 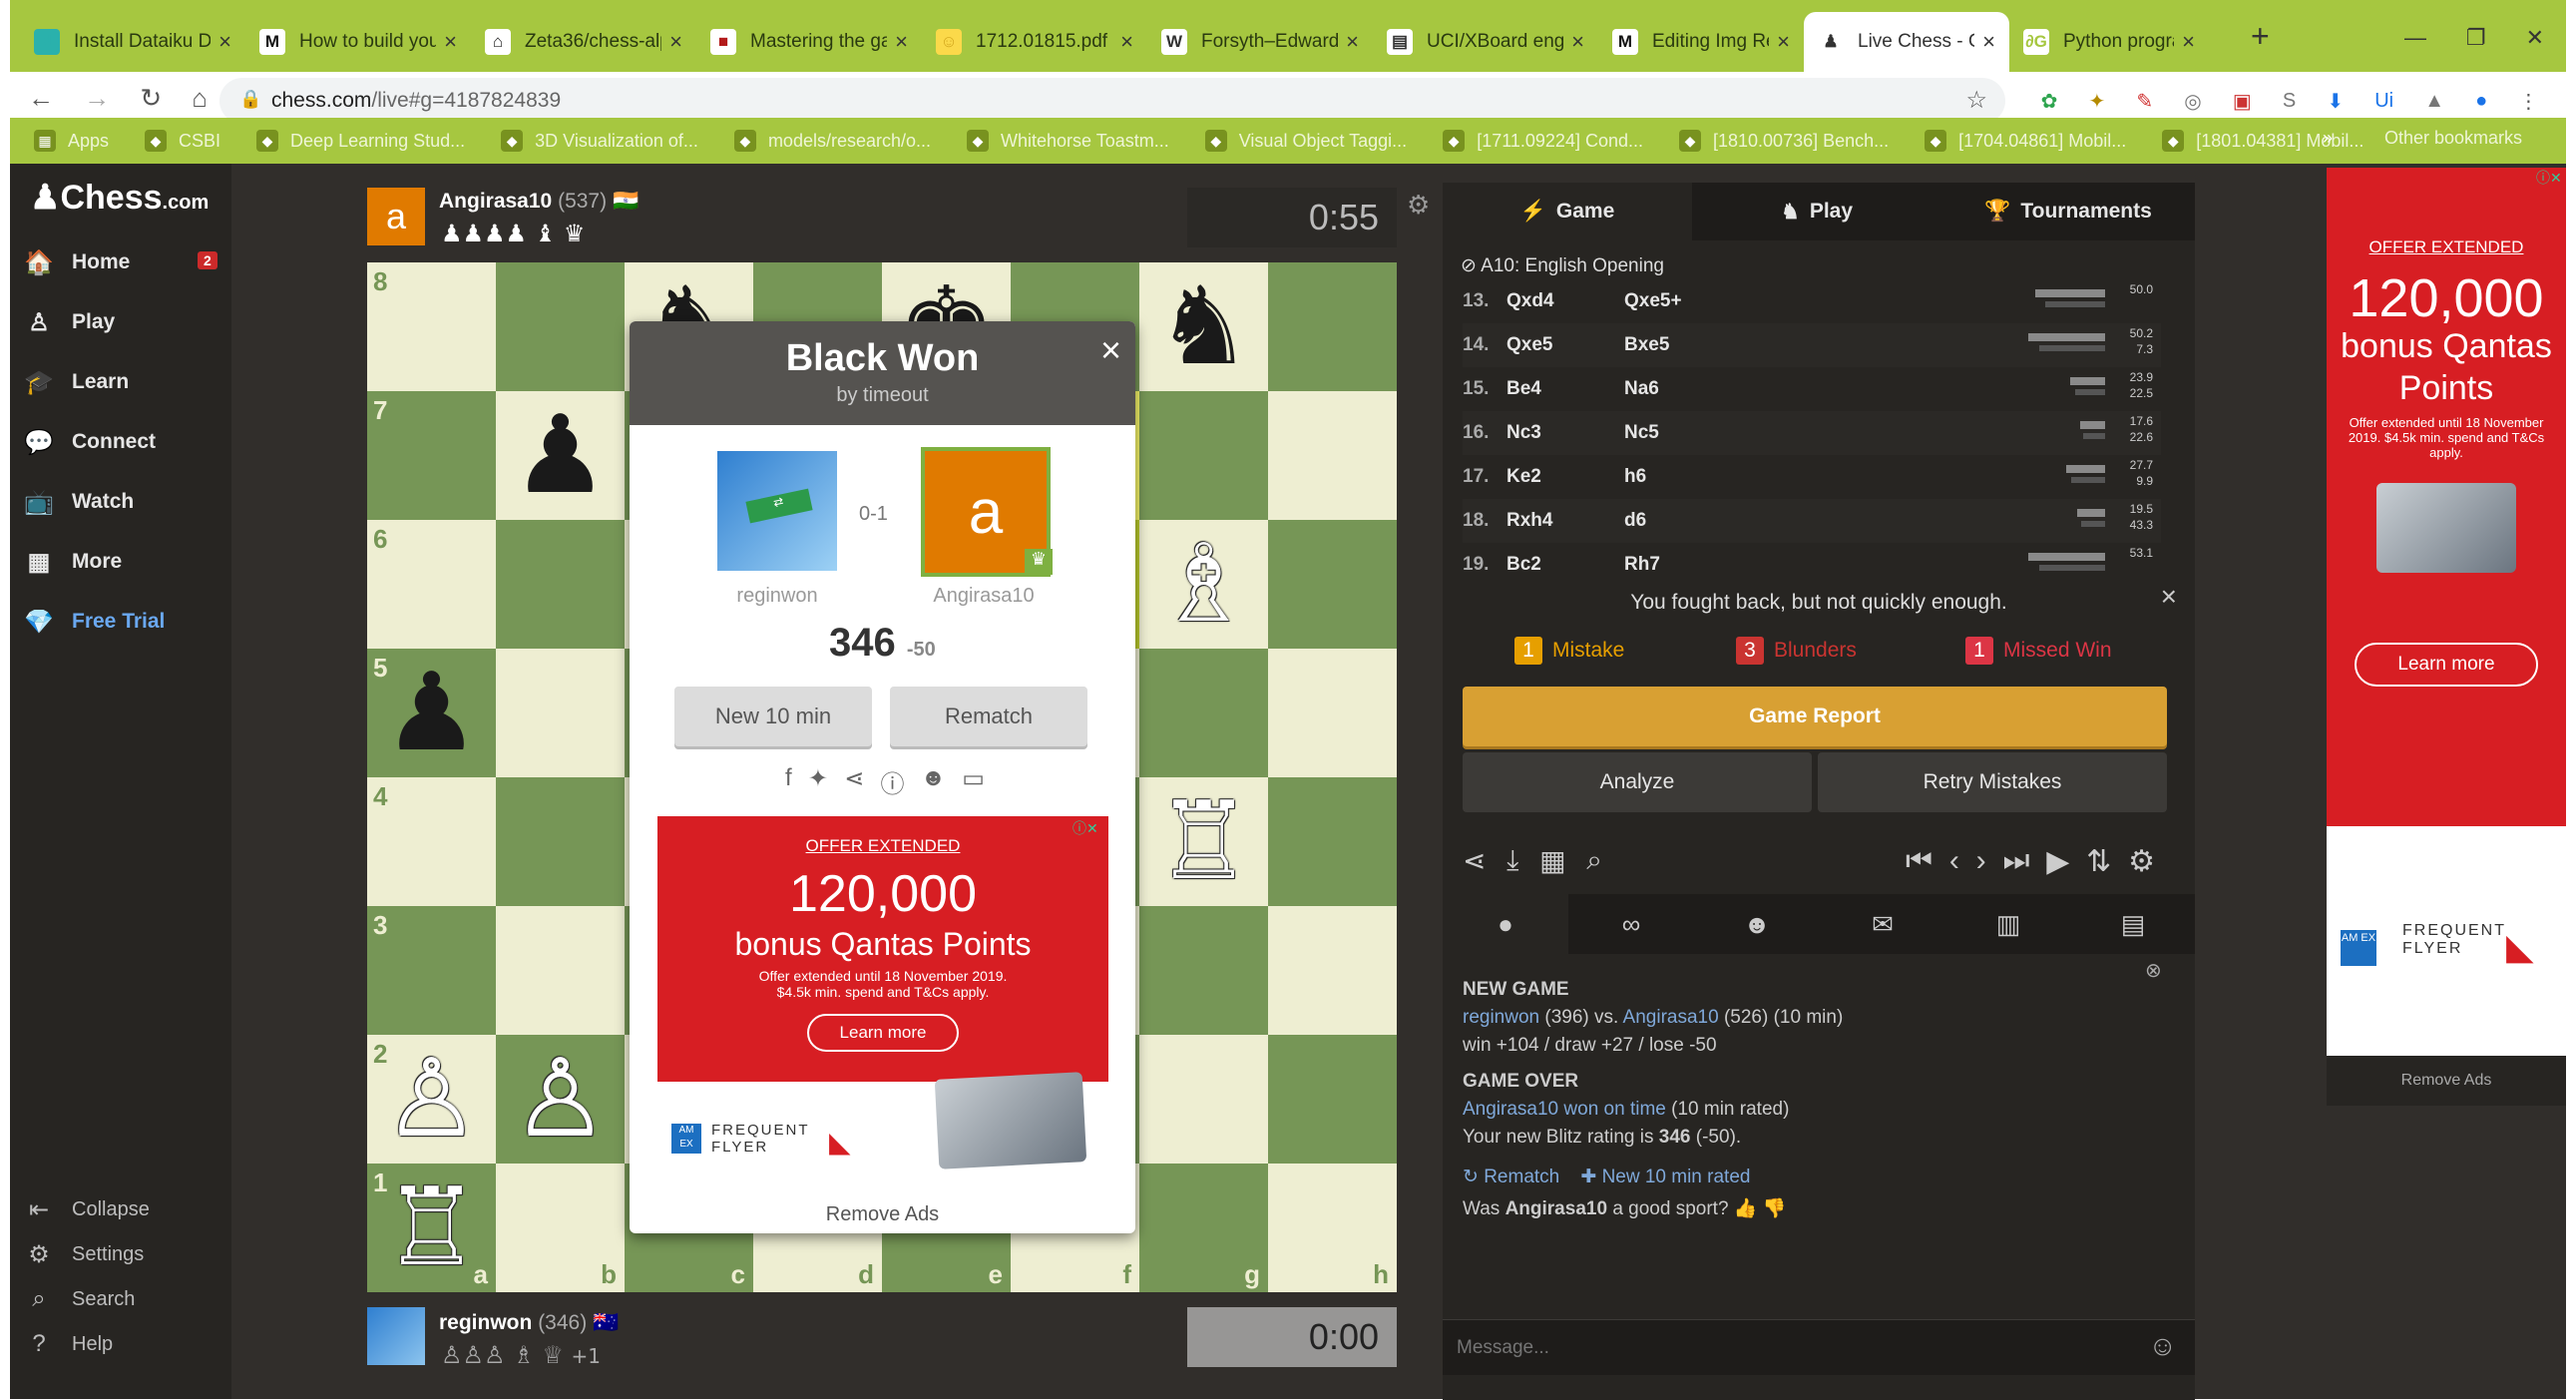 I want to click on white-pawn-icon: ♙, so click(x=431, y=1099).